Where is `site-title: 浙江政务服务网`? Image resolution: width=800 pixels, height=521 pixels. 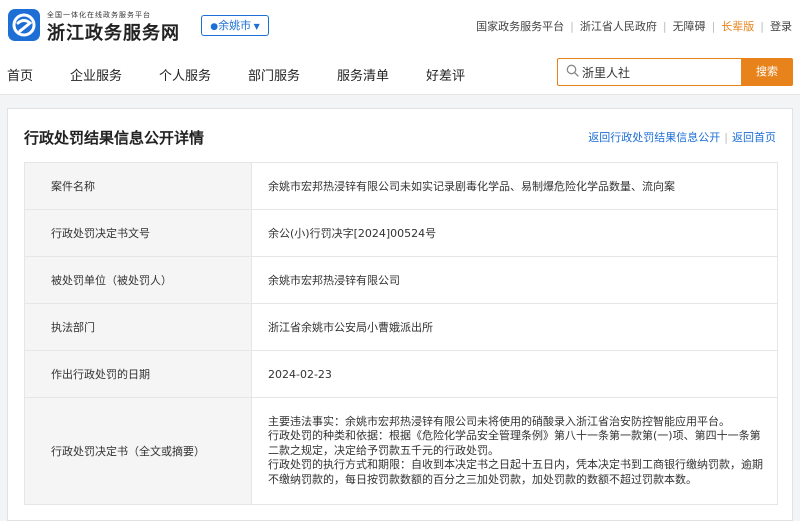 site-title: 浙江政务服务网 is located at coordinates (113, 32).